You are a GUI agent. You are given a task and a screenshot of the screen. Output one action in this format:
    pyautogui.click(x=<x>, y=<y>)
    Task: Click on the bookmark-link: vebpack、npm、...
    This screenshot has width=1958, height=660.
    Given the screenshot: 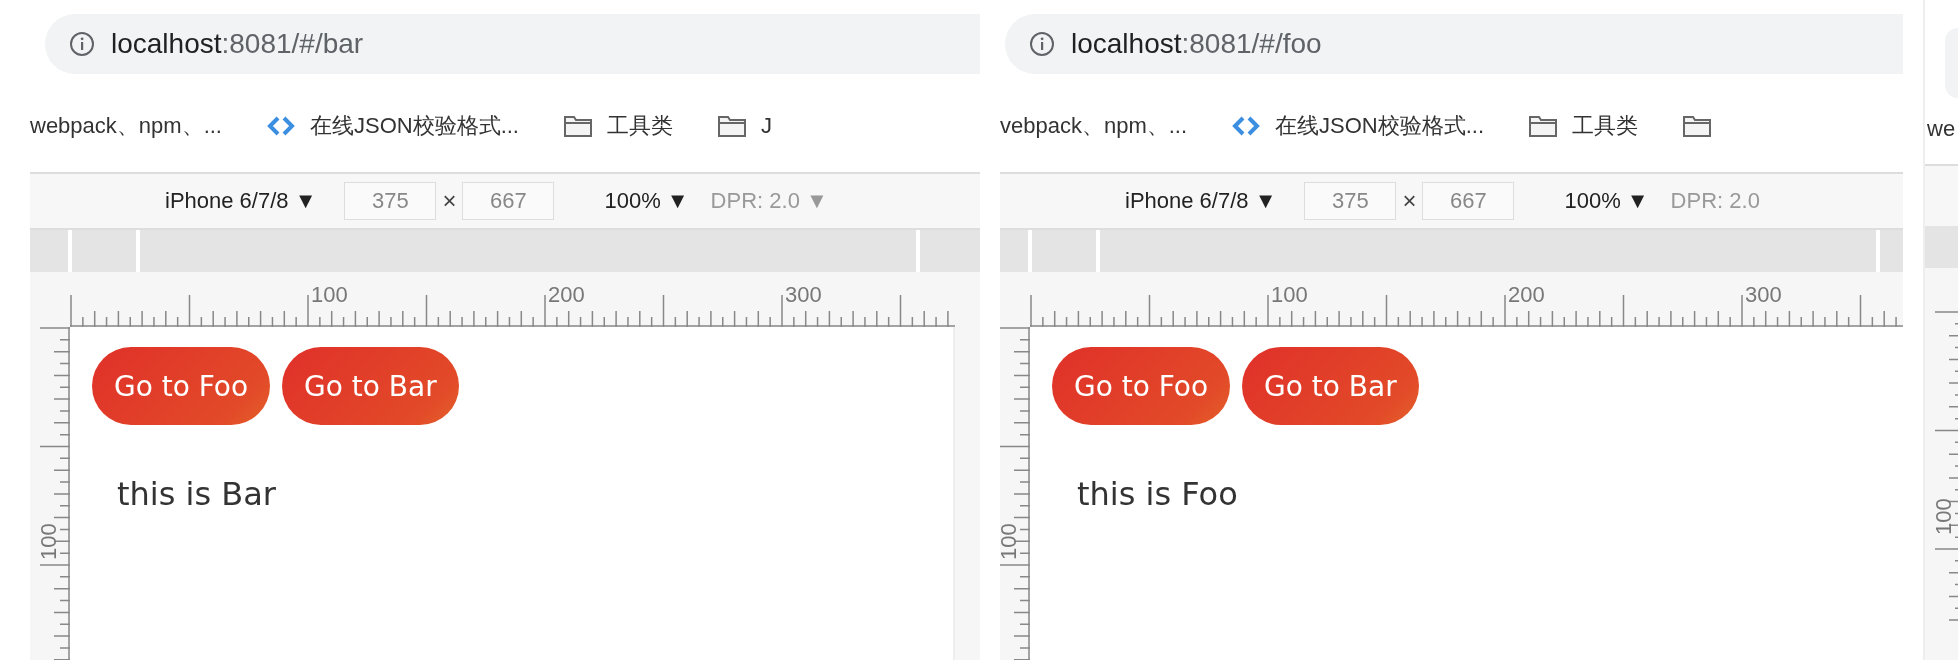 What is the action you would take?
    pyautogui.click(x=1094, y=126)
    